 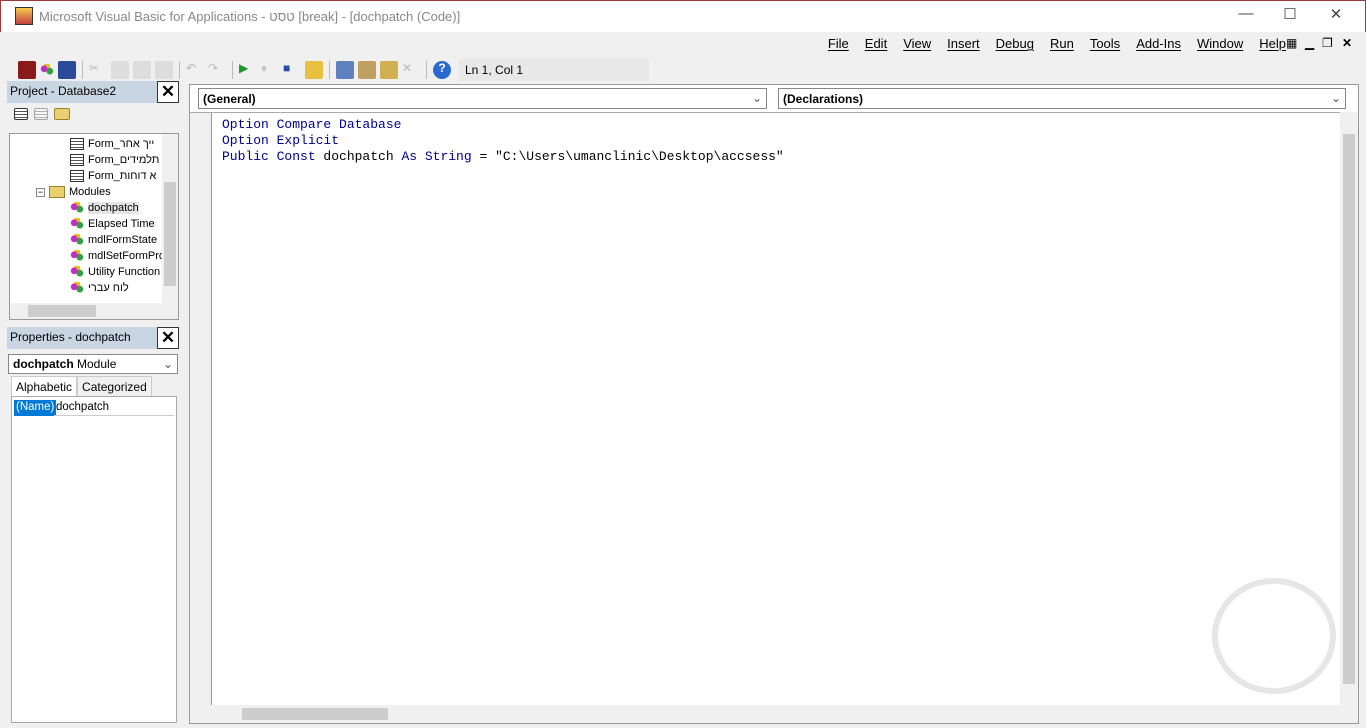 What do you see at coordinates (1062, 43) in the screenshot?
I see `menu-run: Run` at bounding box center [1062, 43].